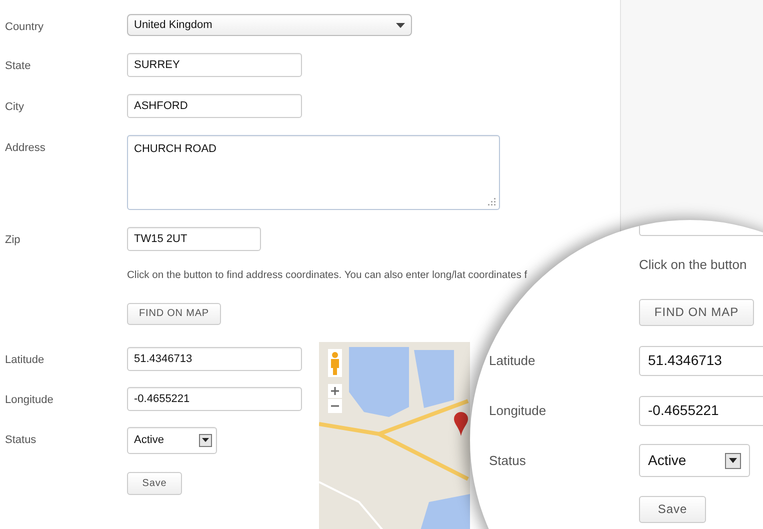 Image resolution: width=763 pixels, height=529 pixels. What do you see at coordinates (335, 391) in the screenshot?
I see `zoom-in-icon` at bounding box center [335, 391].